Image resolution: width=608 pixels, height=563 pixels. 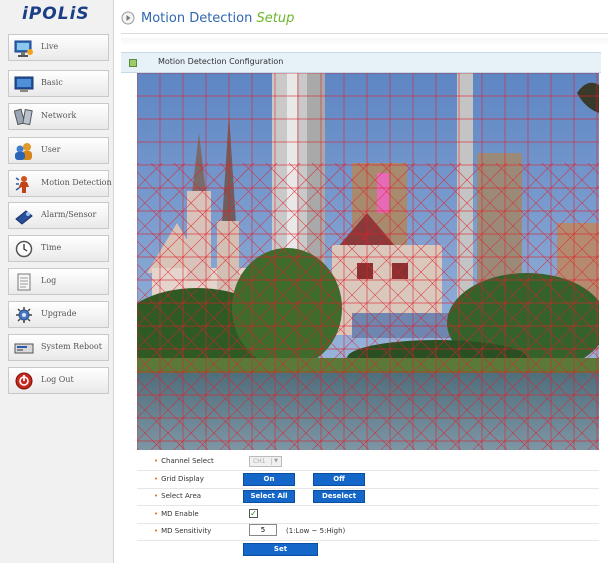 I want to click on ipolis-logo: iPOLiS, so click(x=56, y=14).